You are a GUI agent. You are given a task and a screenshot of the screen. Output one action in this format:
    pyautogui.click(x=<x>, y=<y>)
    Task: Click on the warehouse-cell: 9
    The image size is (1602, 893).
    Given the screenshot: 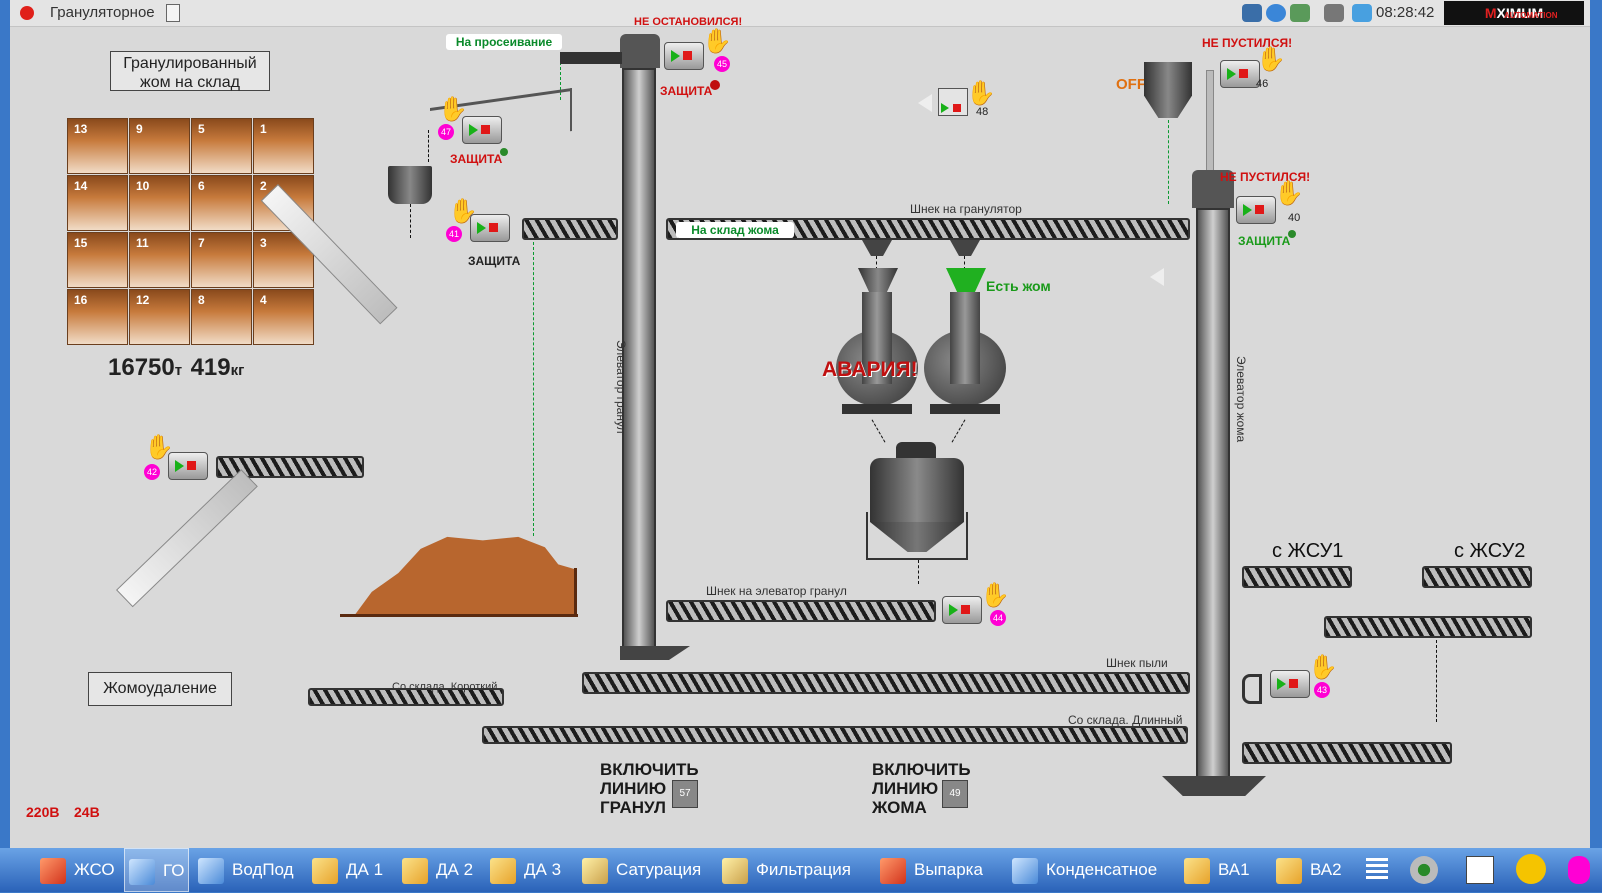 What is the action you would take?
    pyautogui.click(x=159, y=146)
    